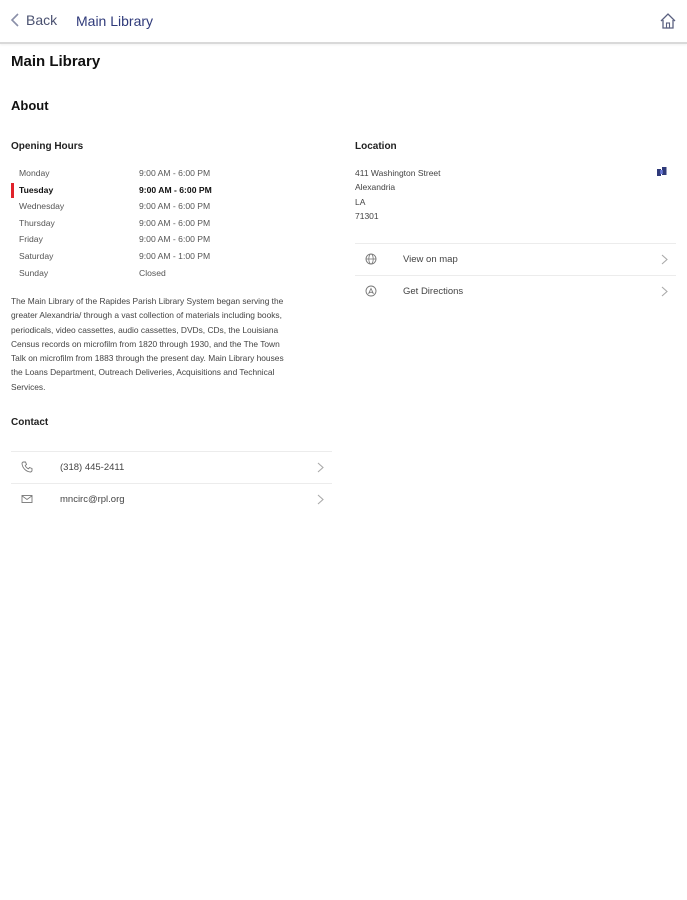 The image size is (687, 900). I want to click on contact-heading: Contact, so click(30, 422).